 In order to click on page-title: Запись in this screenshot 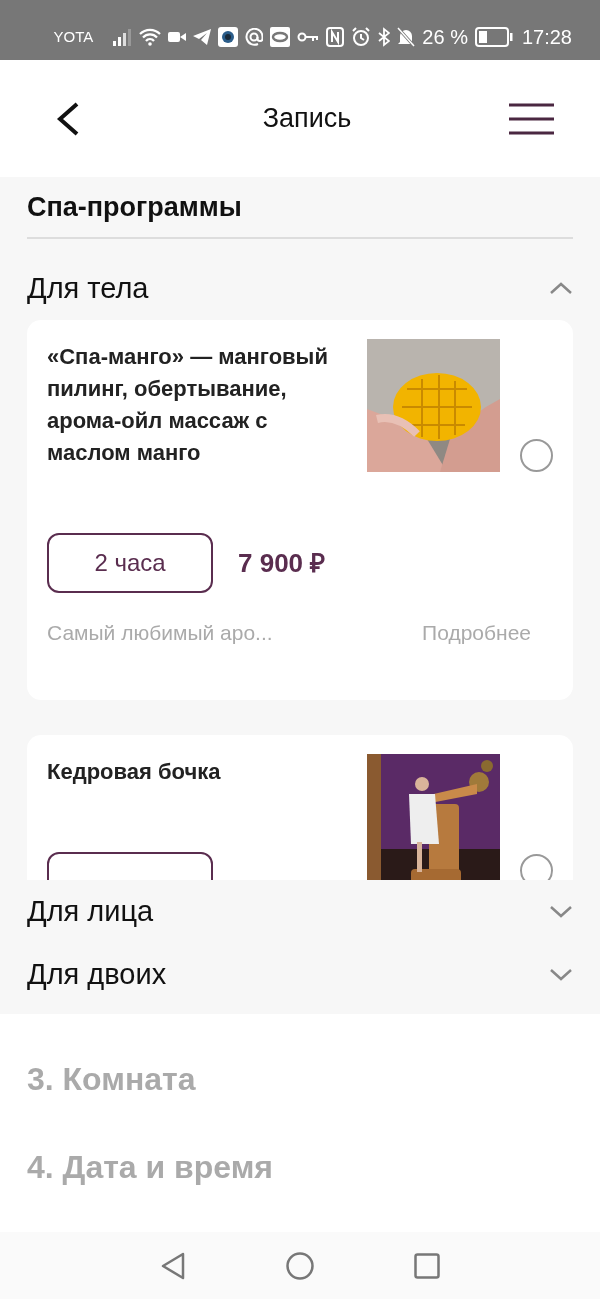, I will do `click(307, 119)`.